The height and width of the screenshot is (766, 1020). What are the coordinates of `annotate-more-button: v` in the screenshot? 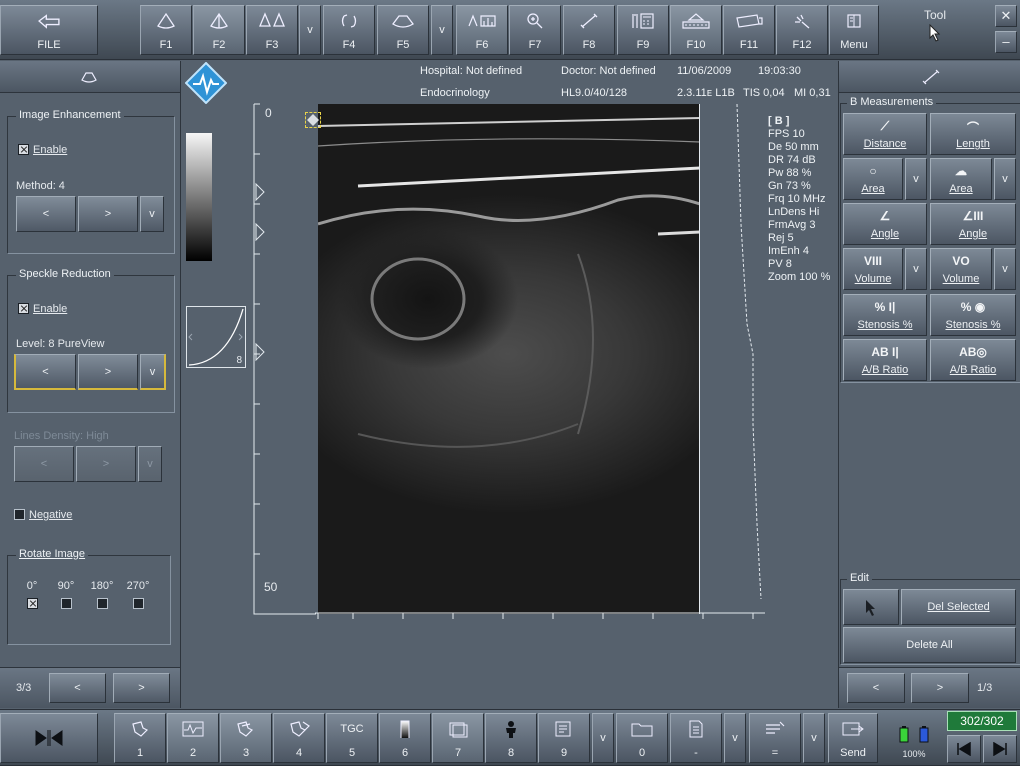 It's located at (814, 738).